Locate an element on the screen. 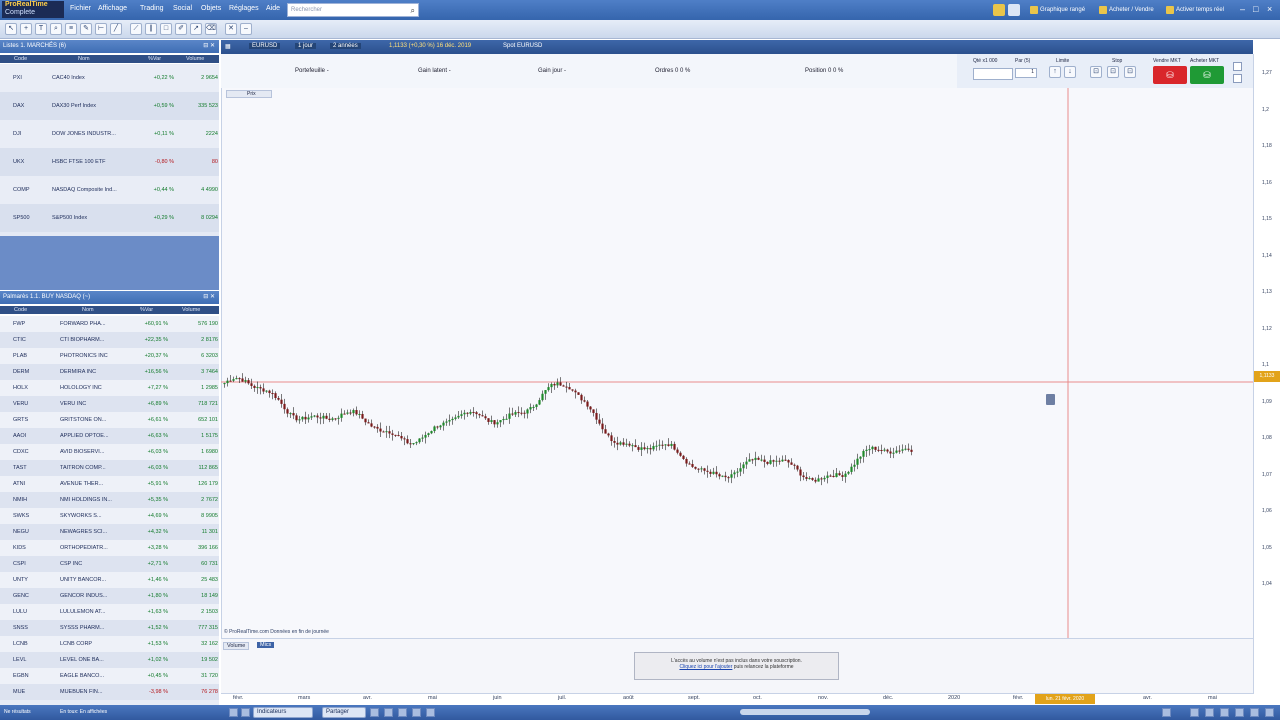 This screenshot has width=1280, height=720. table-row: FWP FORWARD PHA... +60,91 % 576 190 is located at coordinates (109, 324).